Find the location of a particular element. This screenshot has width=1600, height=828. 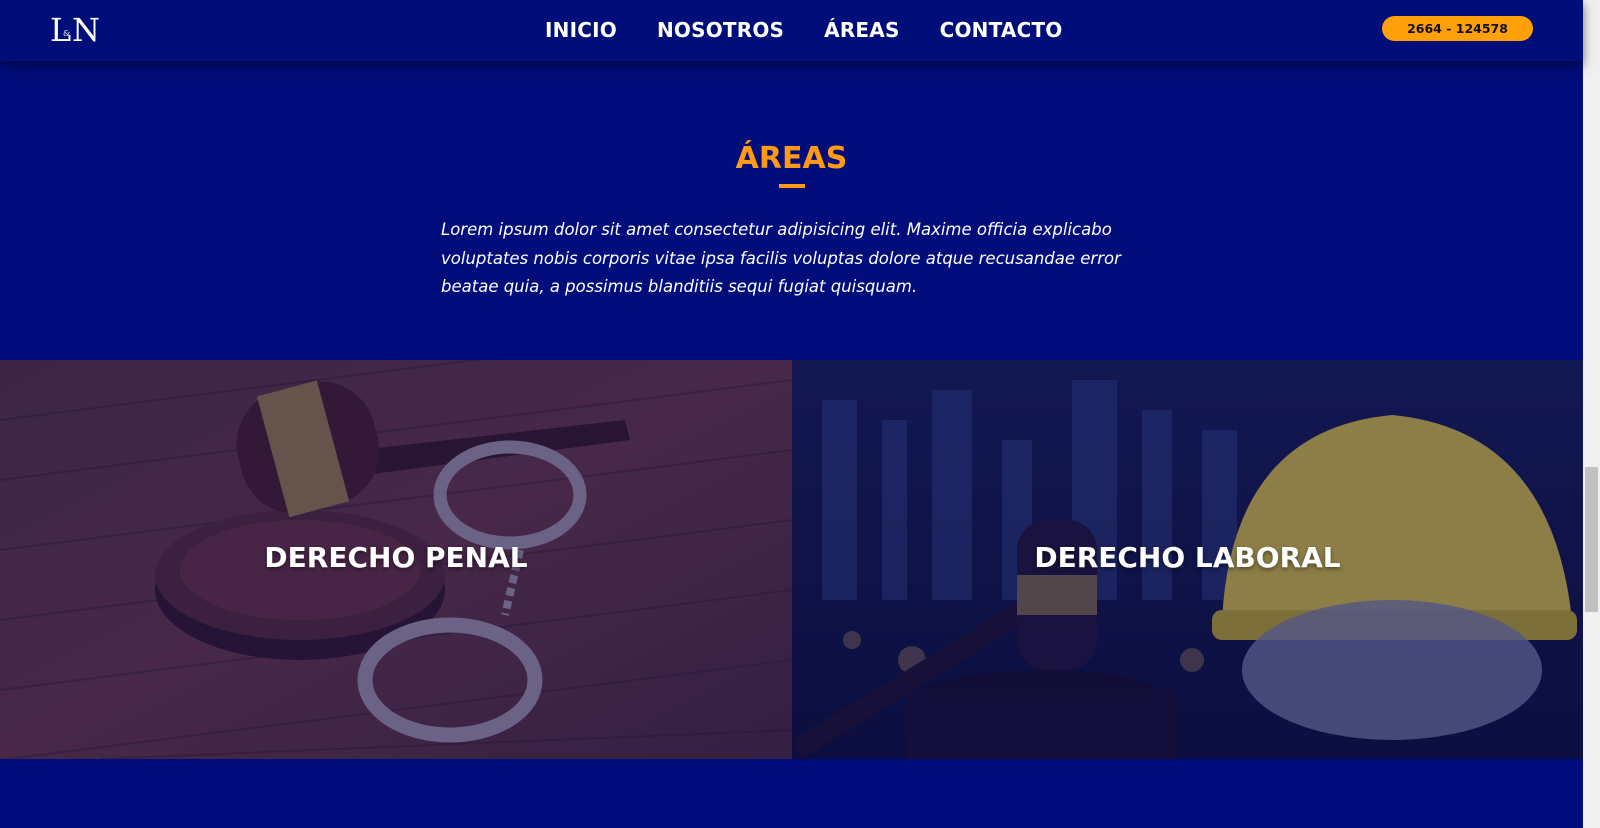

nav-link-areas: ÁREAS is located at coordinates (861, 30).